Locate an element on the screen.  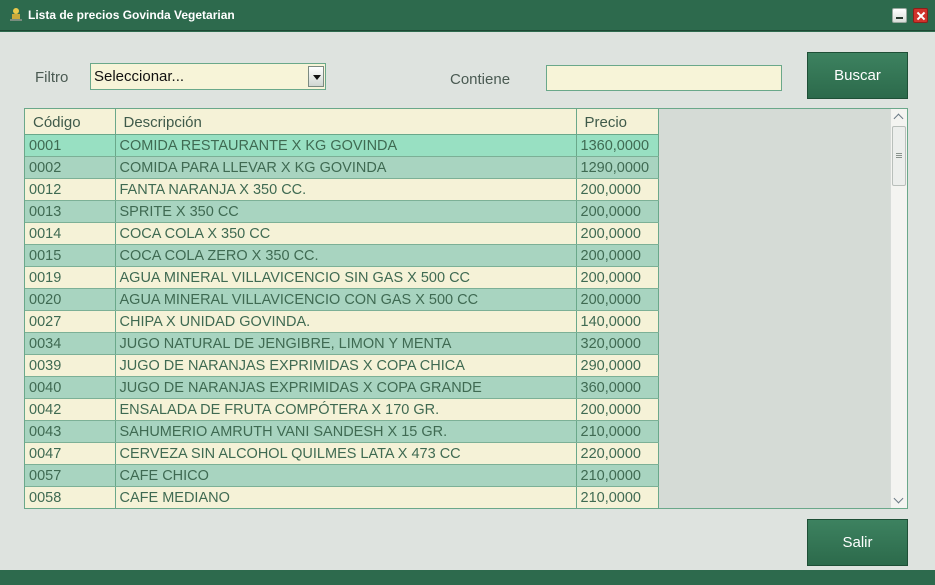
exit-button: Salir is located at coordinates (857, 542).